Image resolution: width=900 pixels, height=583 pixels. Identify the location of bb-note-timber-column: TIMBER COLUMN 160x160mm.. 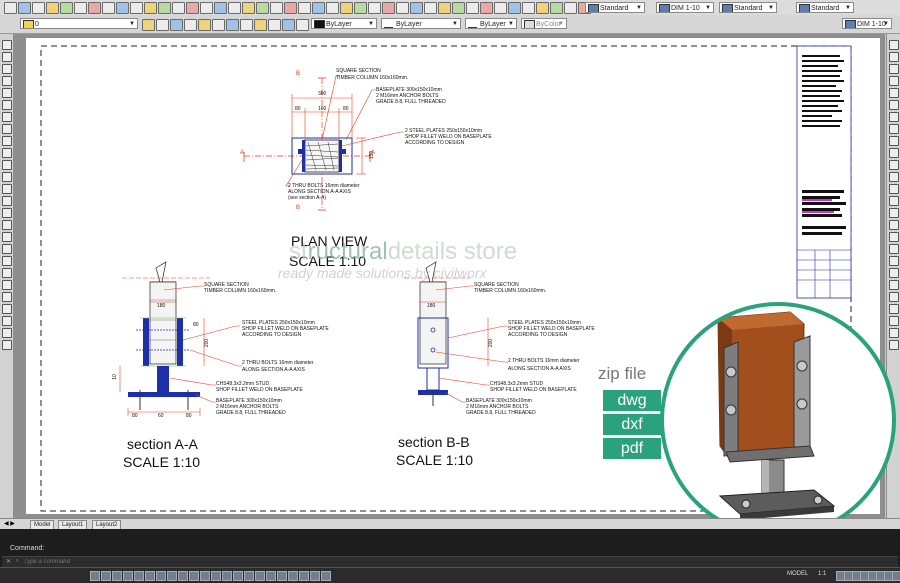
(510, 291).